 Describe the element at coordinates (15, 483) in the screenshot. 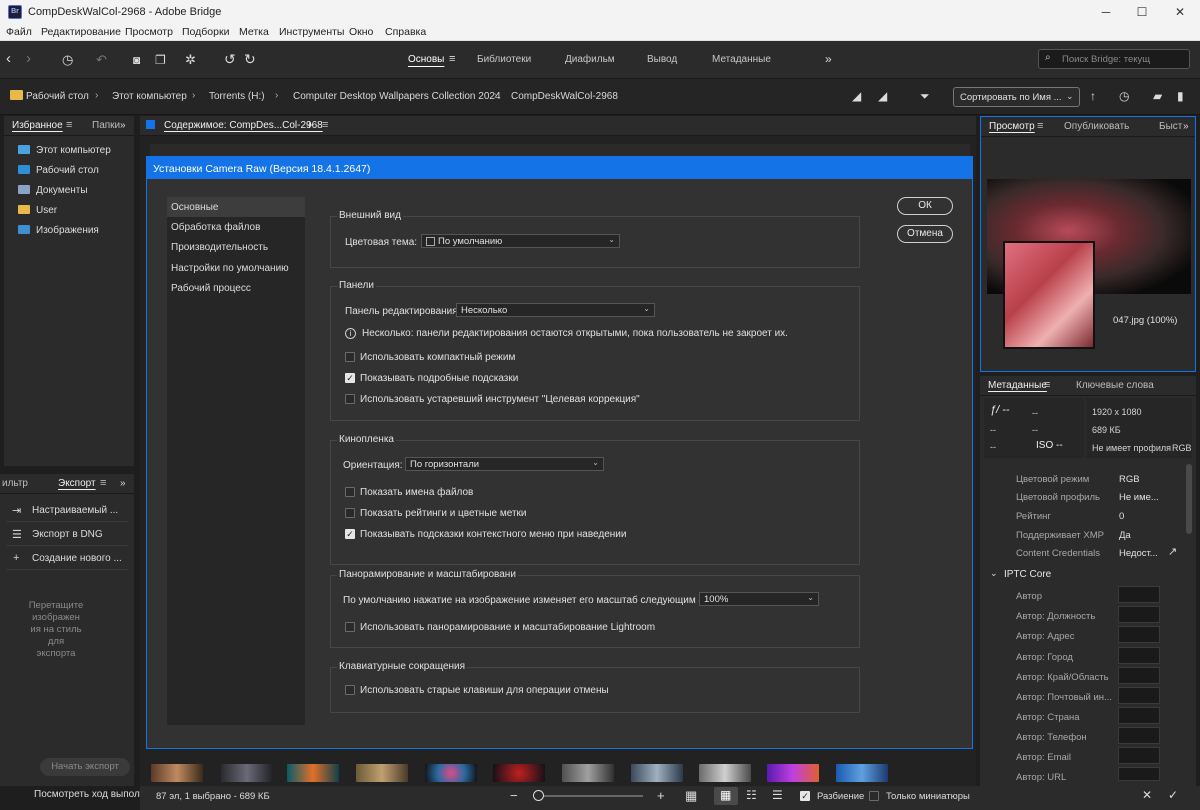

I see `tab-filter: ильтр` at that location.